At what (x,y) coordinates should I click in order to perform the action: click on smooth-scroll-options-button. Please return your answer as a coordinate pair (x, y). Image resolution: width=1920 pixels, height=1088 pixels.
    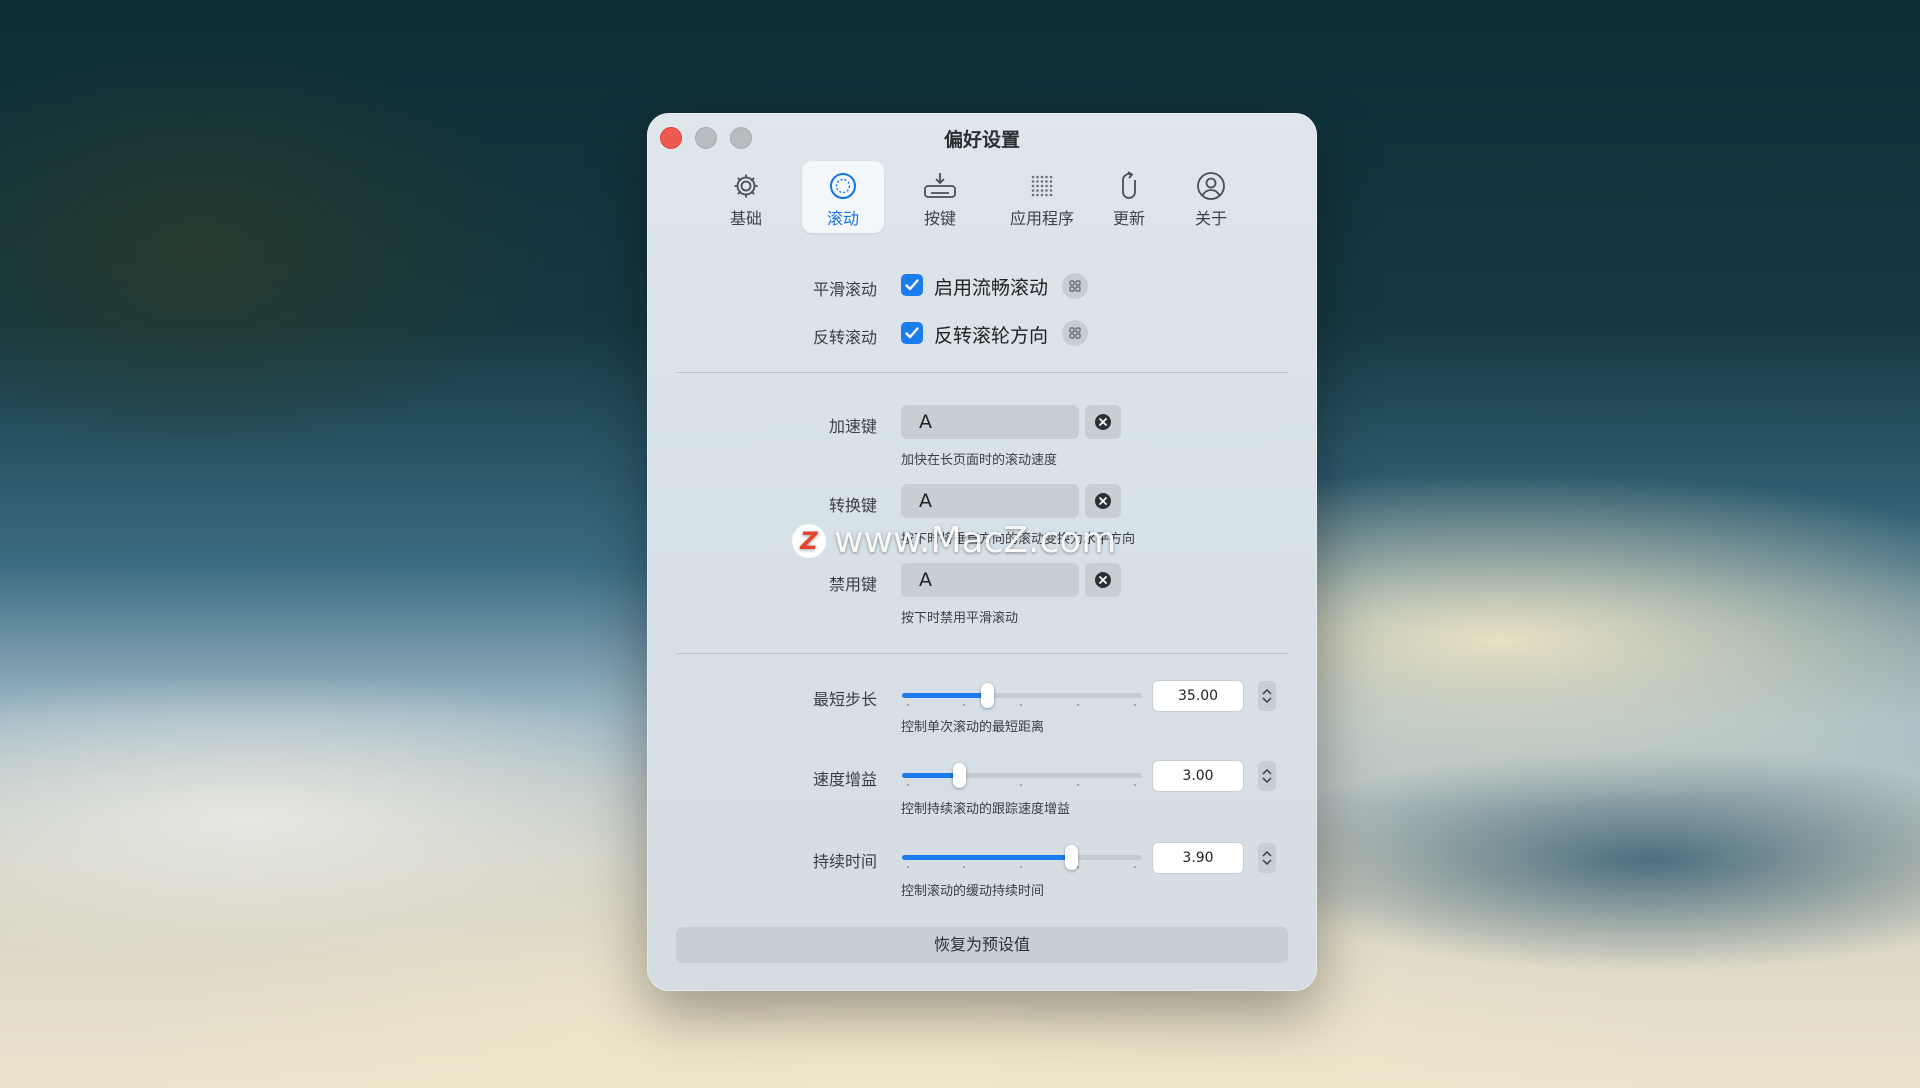
    Looking at the image, I should click on (1075, 286).